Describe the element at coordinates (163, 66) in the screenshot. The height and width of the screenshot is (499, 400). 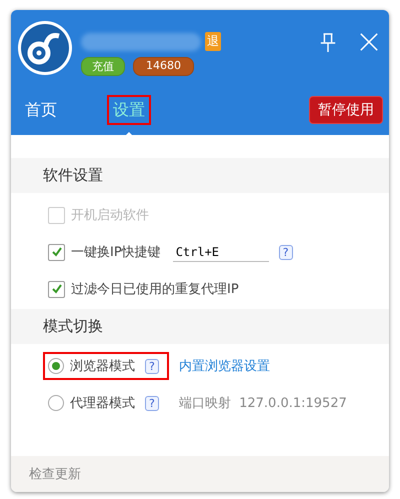
I see `balance-badge: 14680` at that location.